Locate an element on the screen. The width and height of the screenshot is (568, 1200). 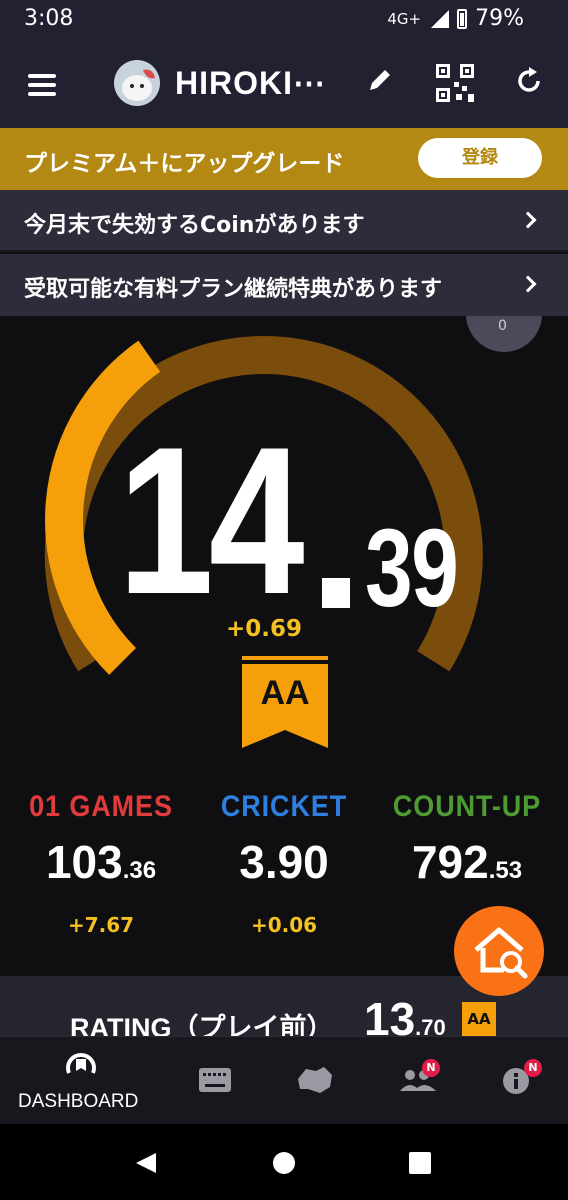
nav-keyboard is located at coordinates (215, 1081).